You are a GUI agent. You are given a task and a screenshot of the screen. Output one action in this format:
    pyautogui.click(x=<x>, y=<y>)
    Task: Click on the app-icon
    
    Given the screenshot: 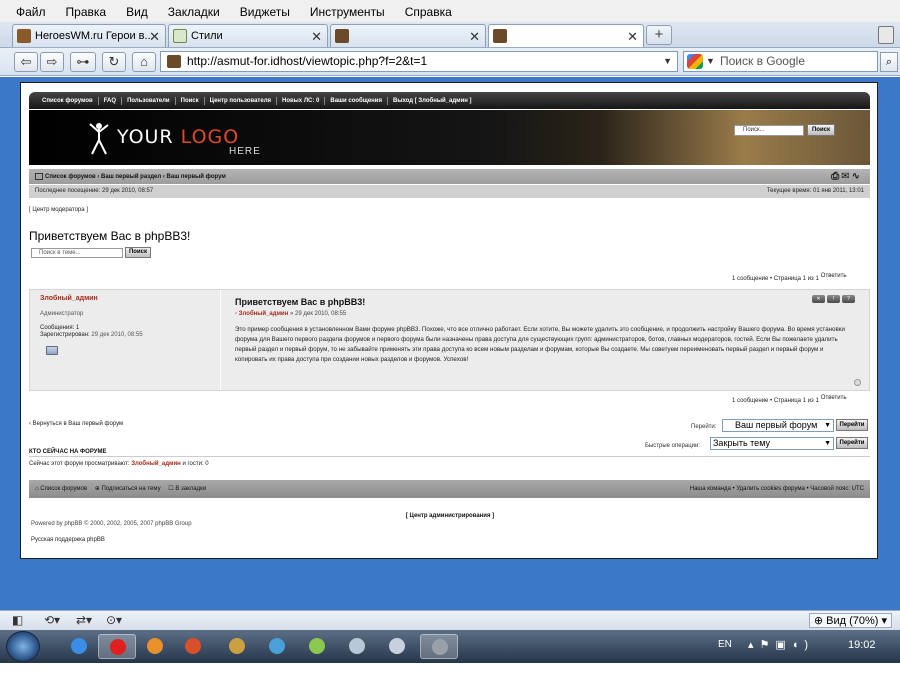 What is the action you would take?
    pyautogui.click(x=277, y=646)
    